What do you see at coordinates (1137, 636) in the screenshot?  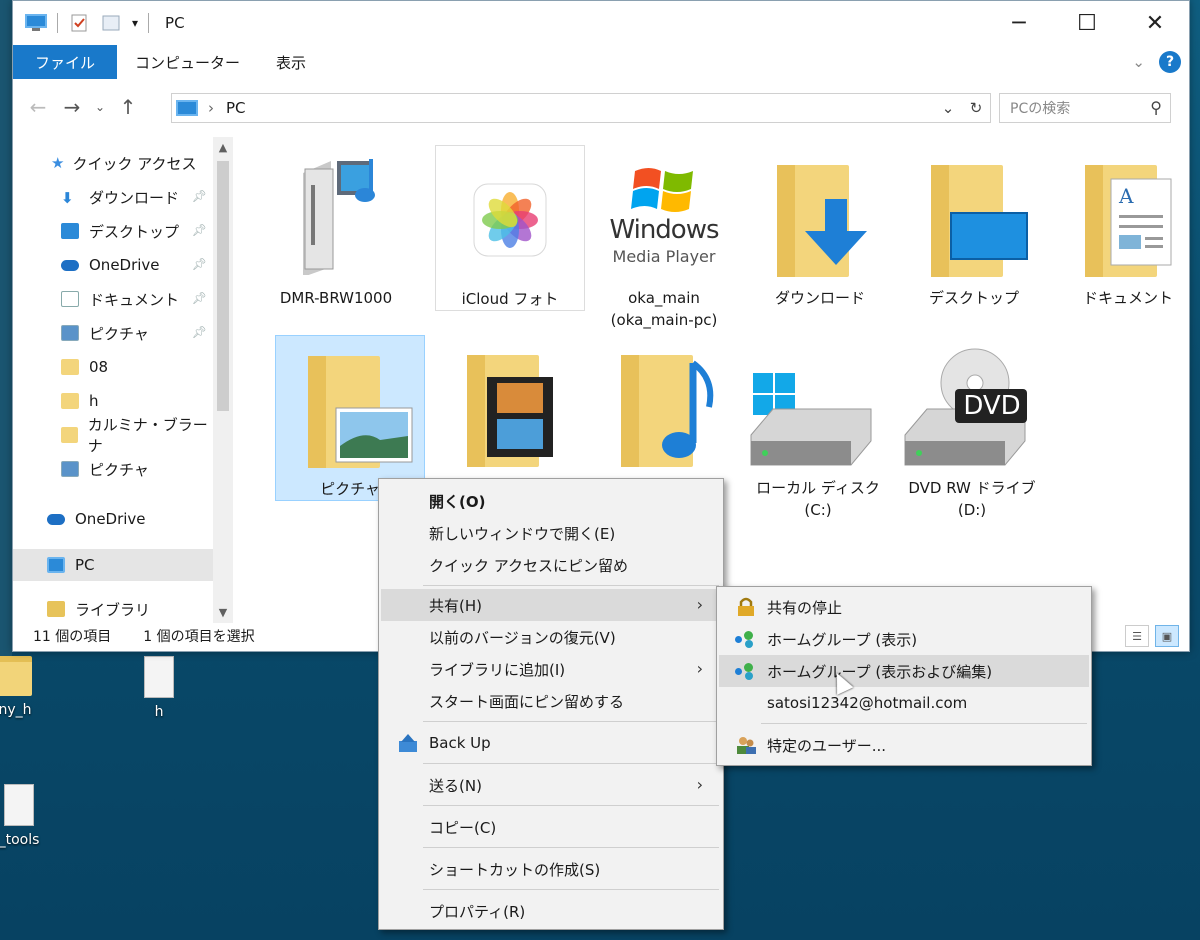 I see `details-view-icon: ☰` at bounding box center [1137, 636].